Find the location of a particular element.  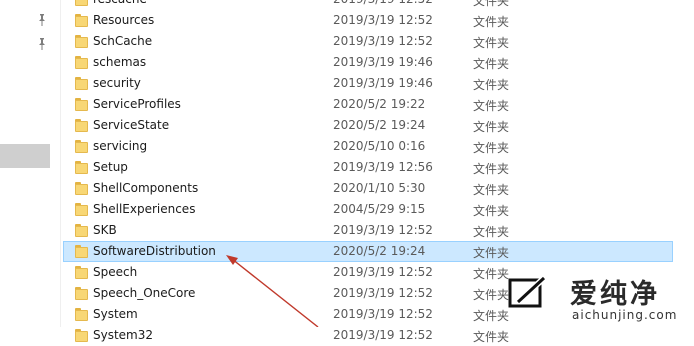

file-row: ShellComponents 2020/1/10 5:30 文件夹 is located at coordinates (368, 188).